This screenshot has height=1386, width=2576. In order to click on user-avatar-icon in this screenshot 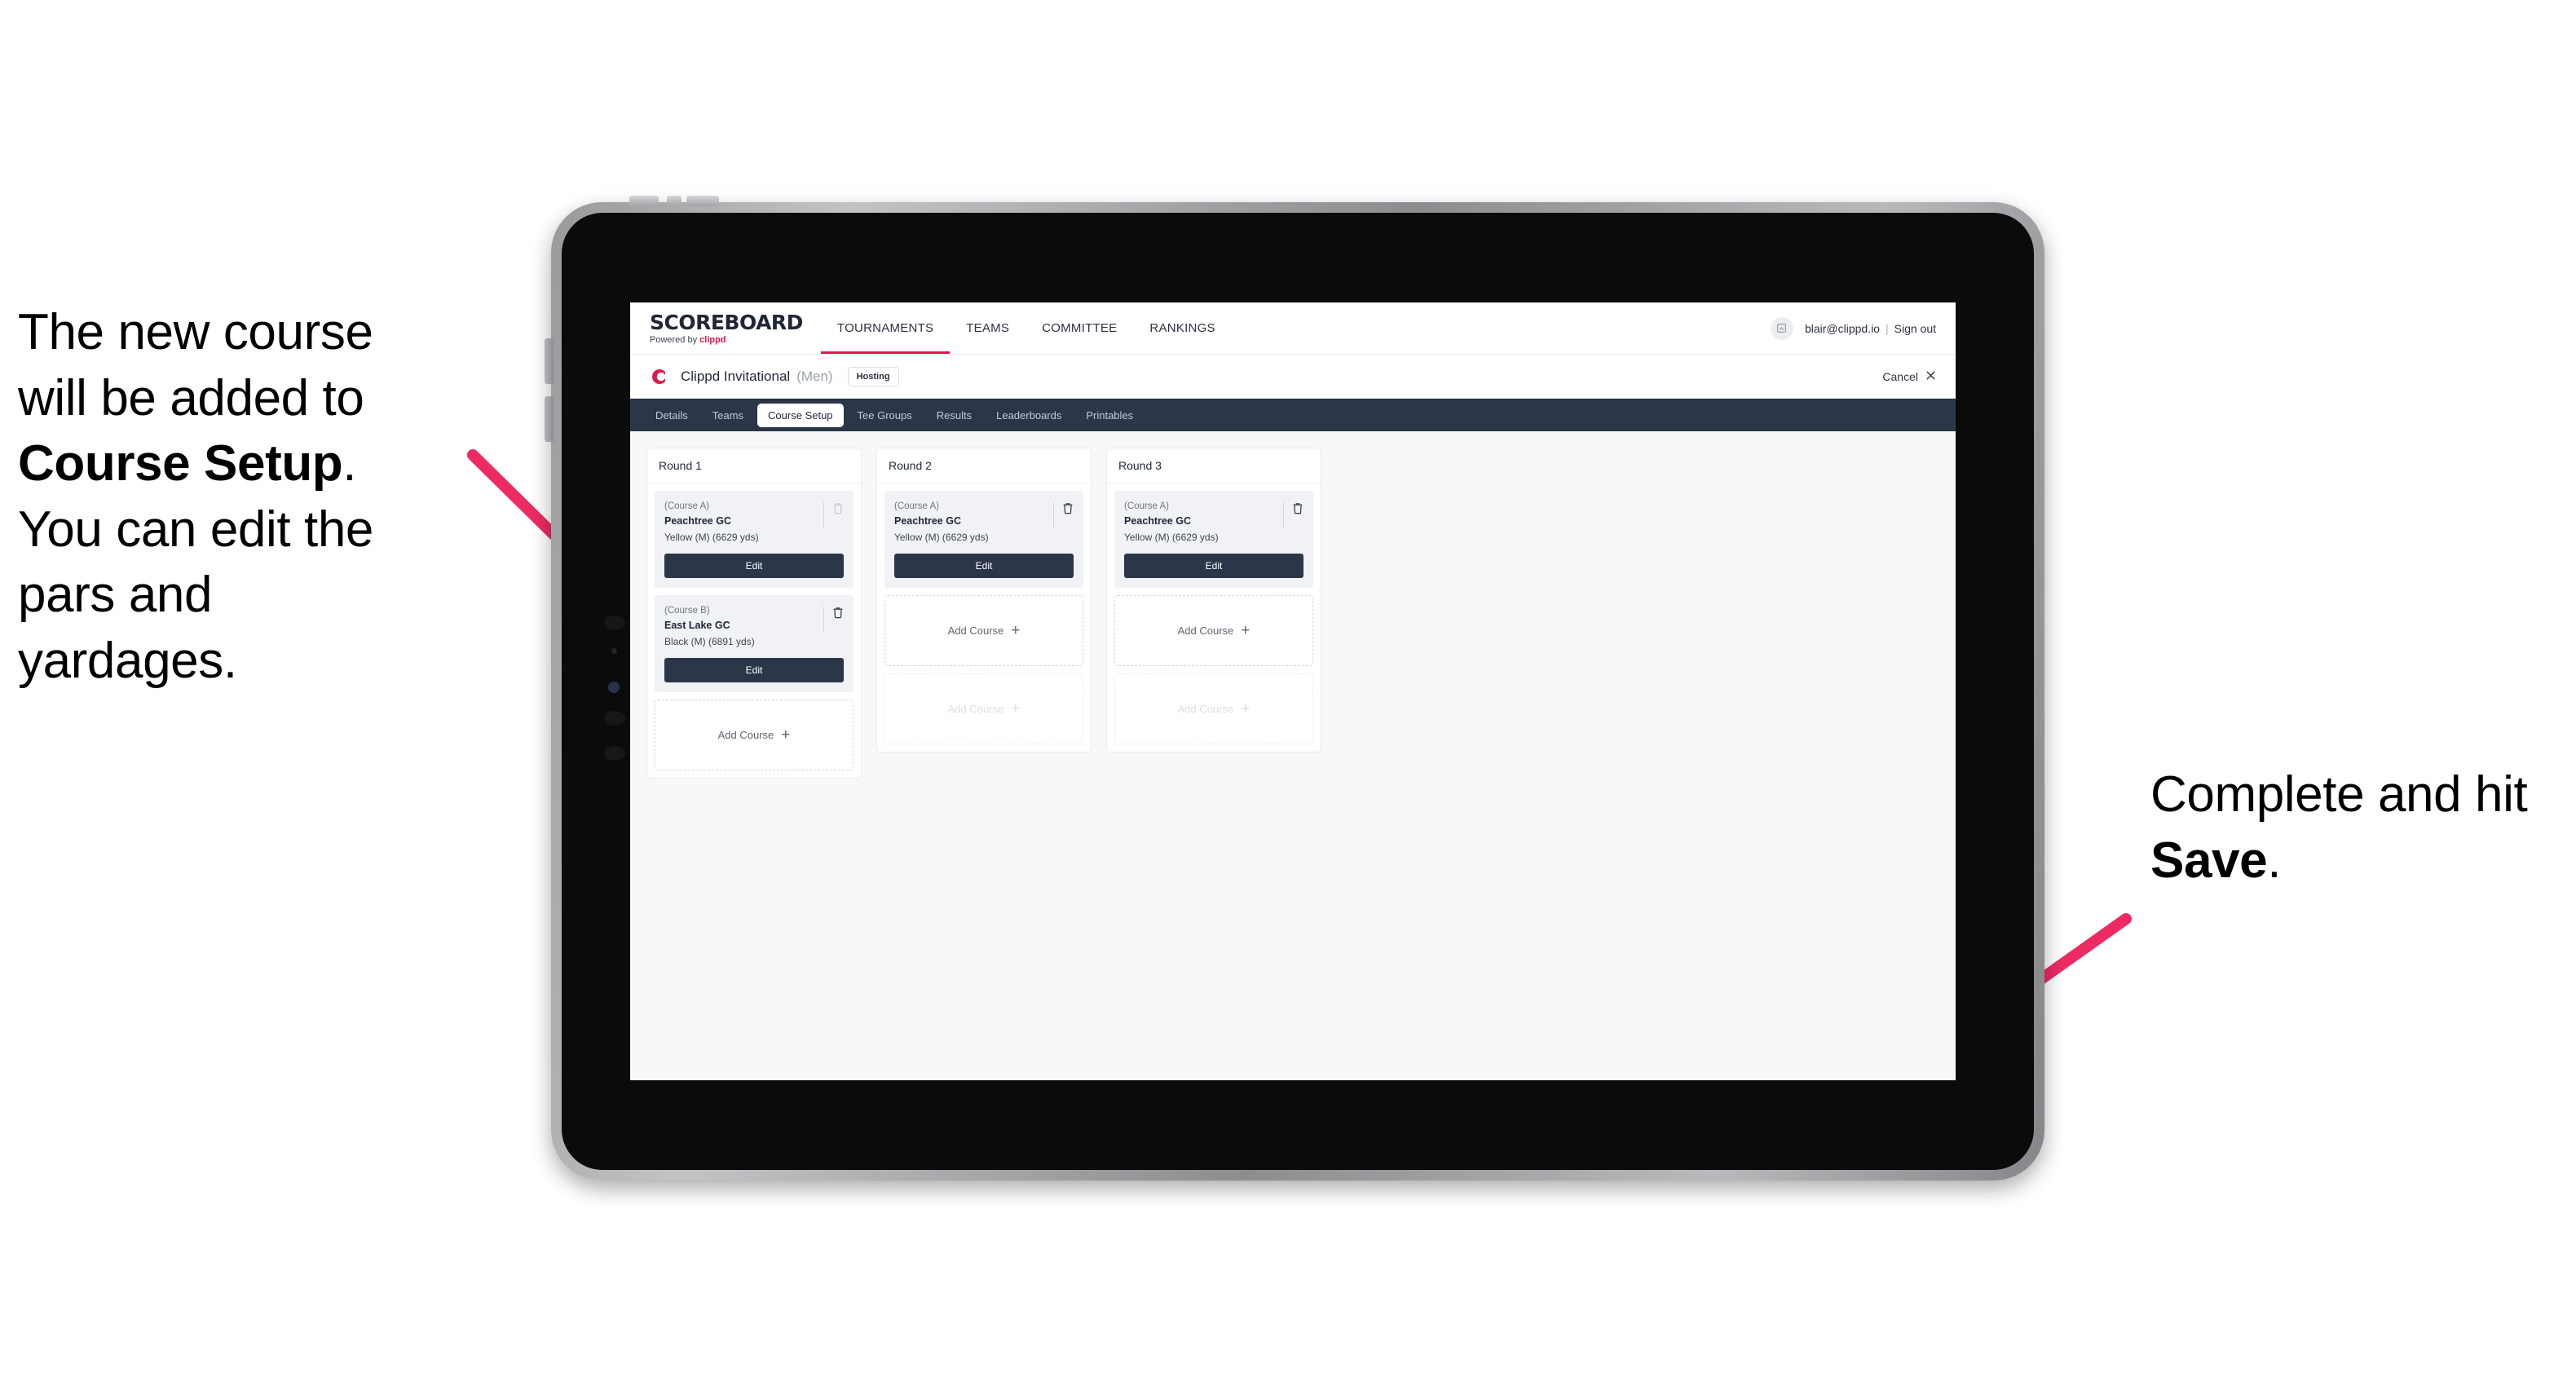, I will do `click(1781, 328)`.